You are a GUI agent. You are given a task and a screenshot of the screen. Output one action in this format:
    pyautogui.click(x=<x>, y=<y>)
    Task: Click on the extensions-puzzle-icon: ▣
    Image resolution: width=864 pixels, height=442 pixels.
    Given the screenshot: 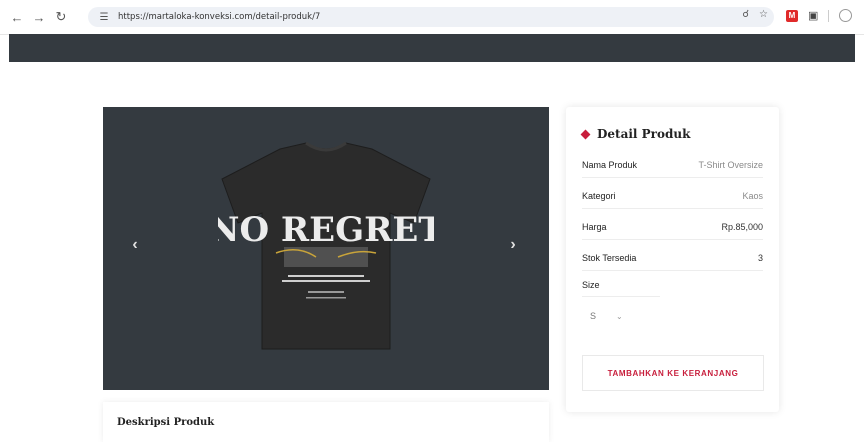 What is the action you would take?
    pyautogui.click(x=813, y=15)
    